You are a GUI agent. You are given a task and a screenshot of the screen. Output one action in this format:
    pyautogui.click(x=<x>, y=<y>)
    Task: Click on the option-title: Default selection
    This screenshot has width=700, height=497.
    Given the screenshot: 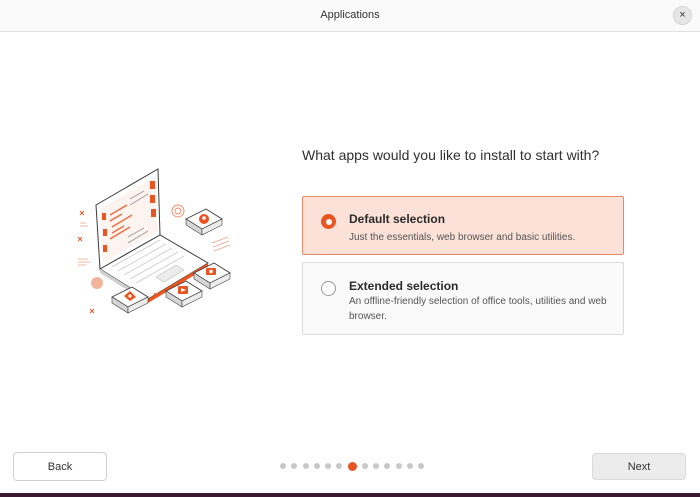 What is the action you would take?
    pyautogui.click(x=397, y=219)
    